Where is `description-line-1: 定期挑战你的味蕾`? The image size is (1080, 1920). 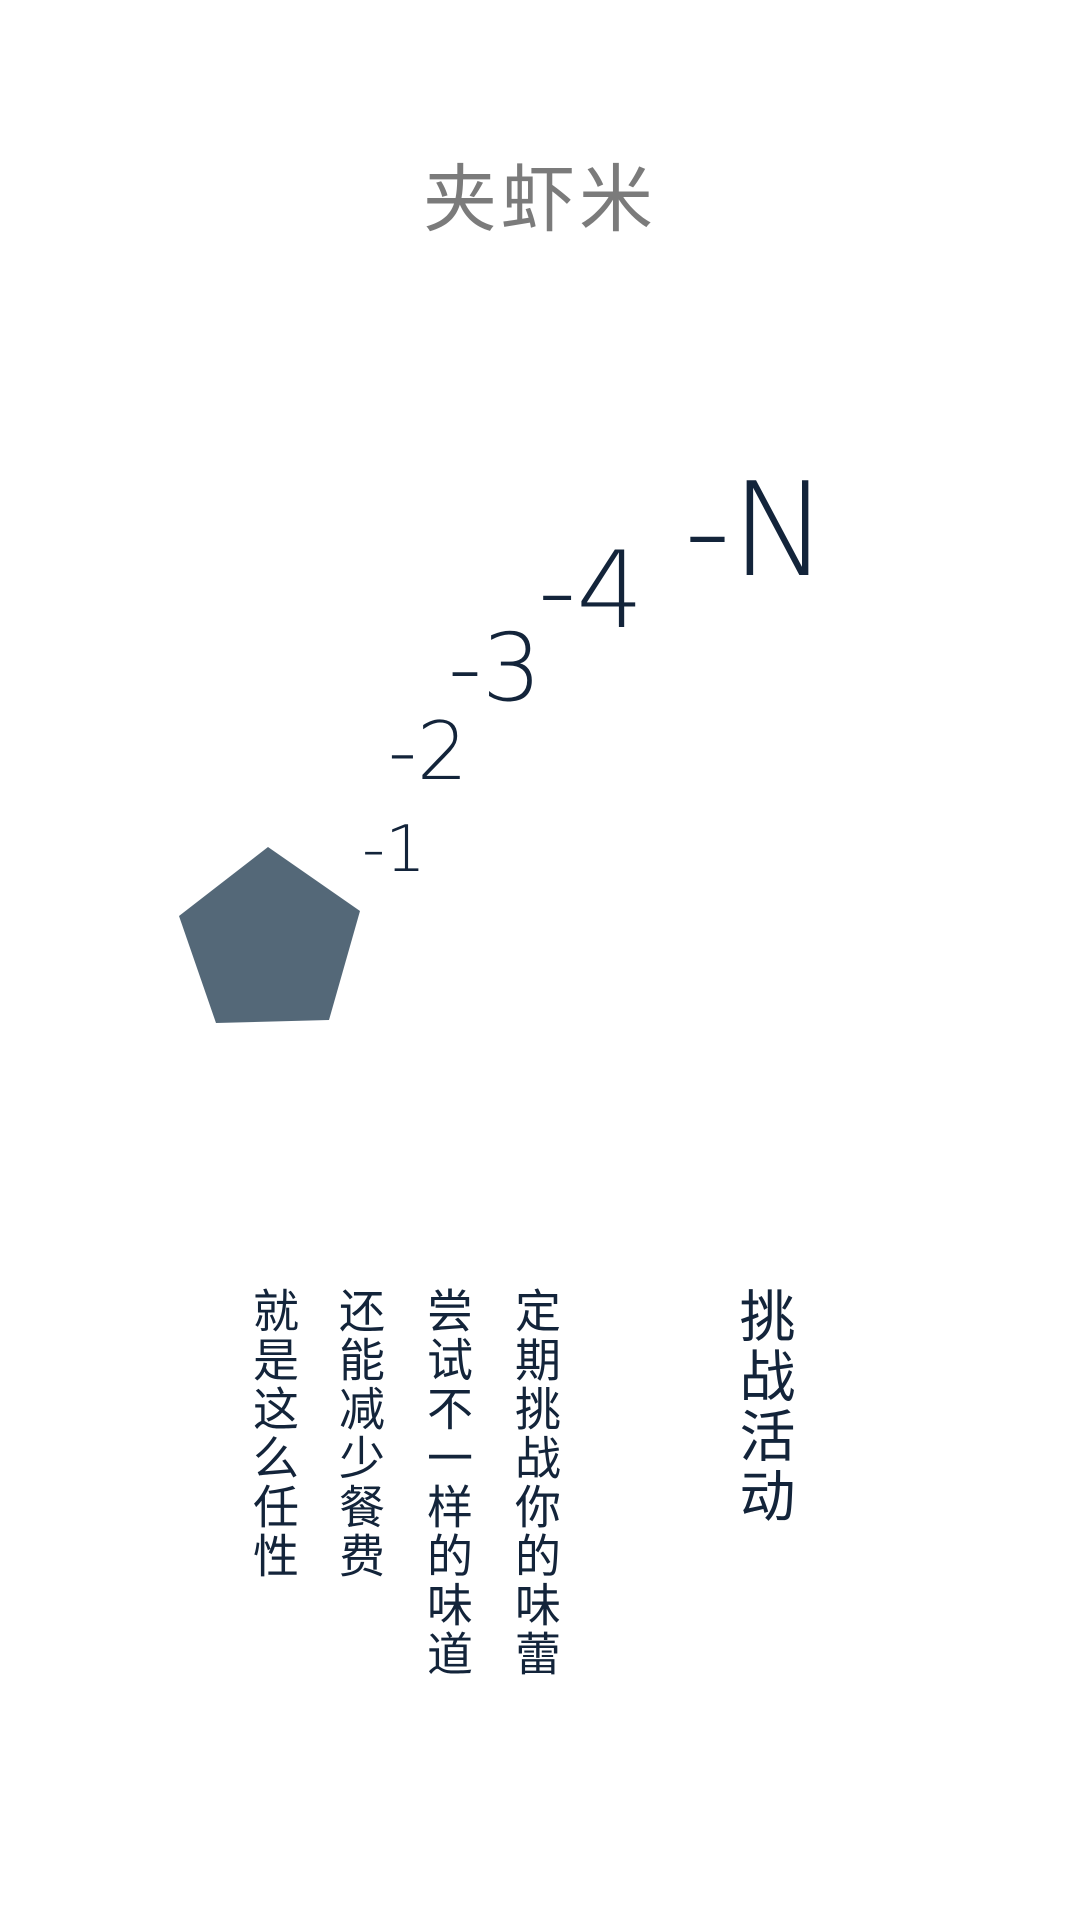
description-line-1: 定期挑战你的味蕾 is located at coordinates (535, 1483).